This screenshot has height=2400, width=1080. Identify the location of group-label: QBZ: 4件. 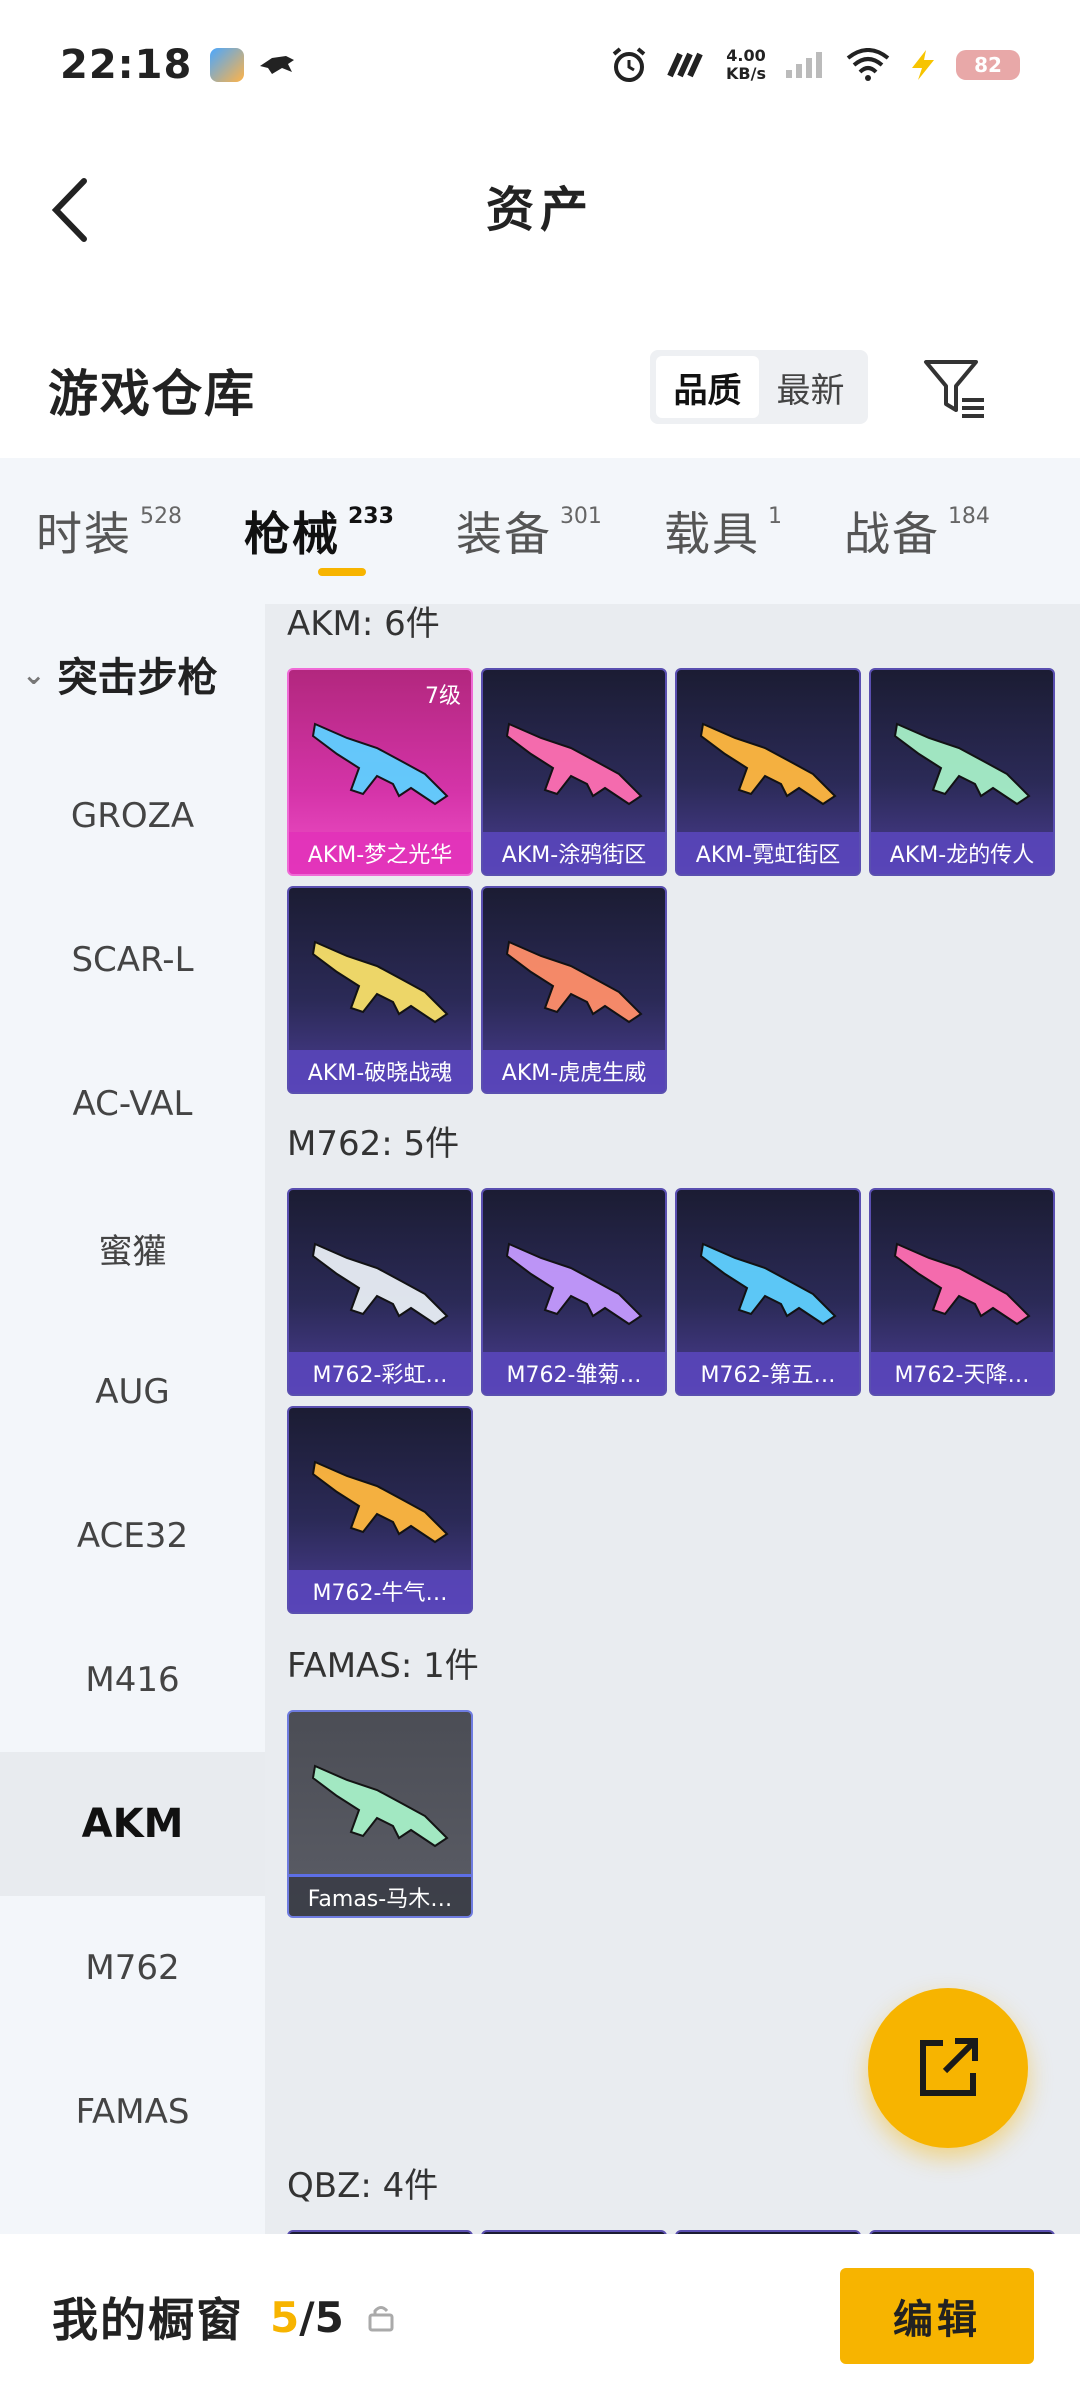
(363, 2186).